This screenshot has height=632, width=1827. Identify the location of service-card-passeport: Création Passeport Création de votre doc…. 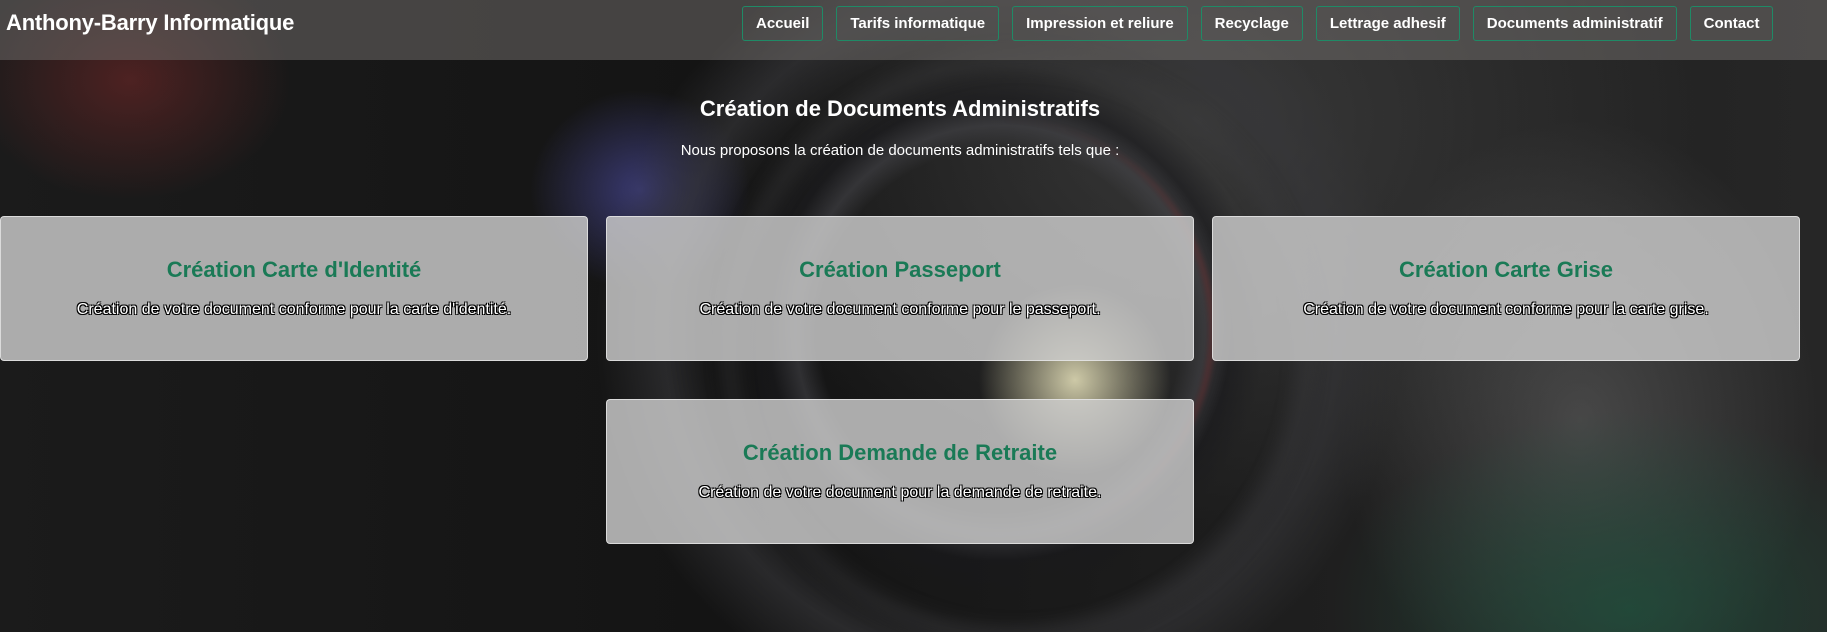
(900, 288).